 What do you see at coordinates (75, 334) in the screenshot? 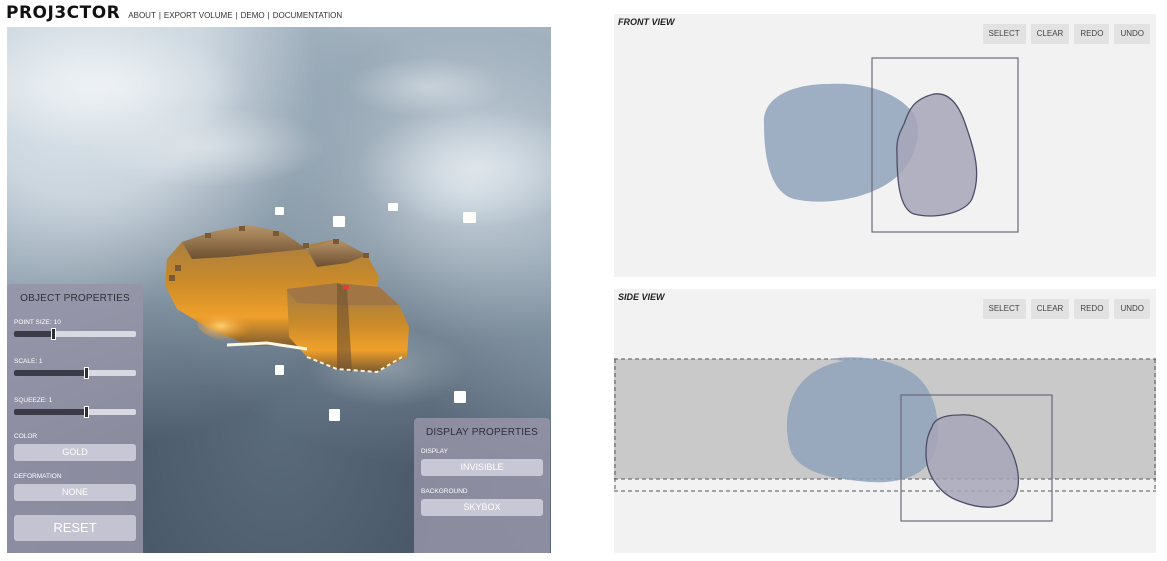
I see `point-size-slider` at bounding box center [75, 334].